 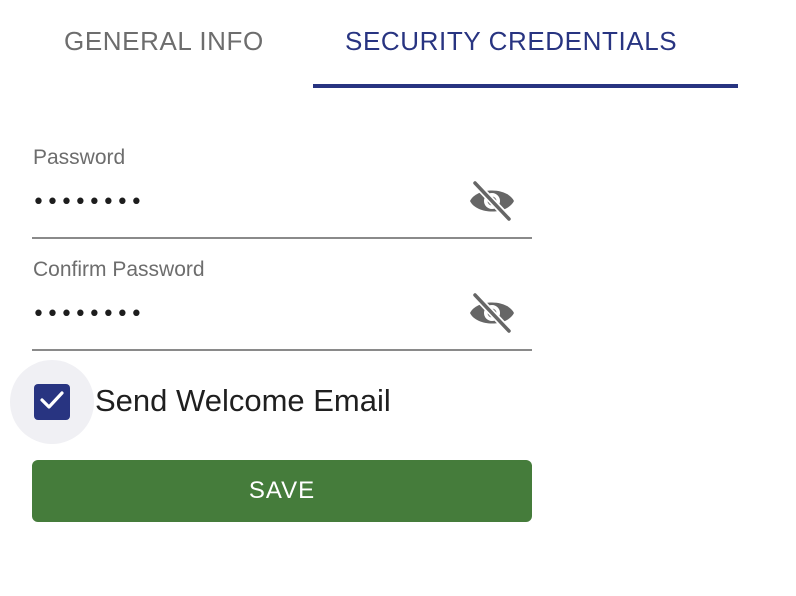 I want to click on active-tab-indicator, so click(x=525, y=86).